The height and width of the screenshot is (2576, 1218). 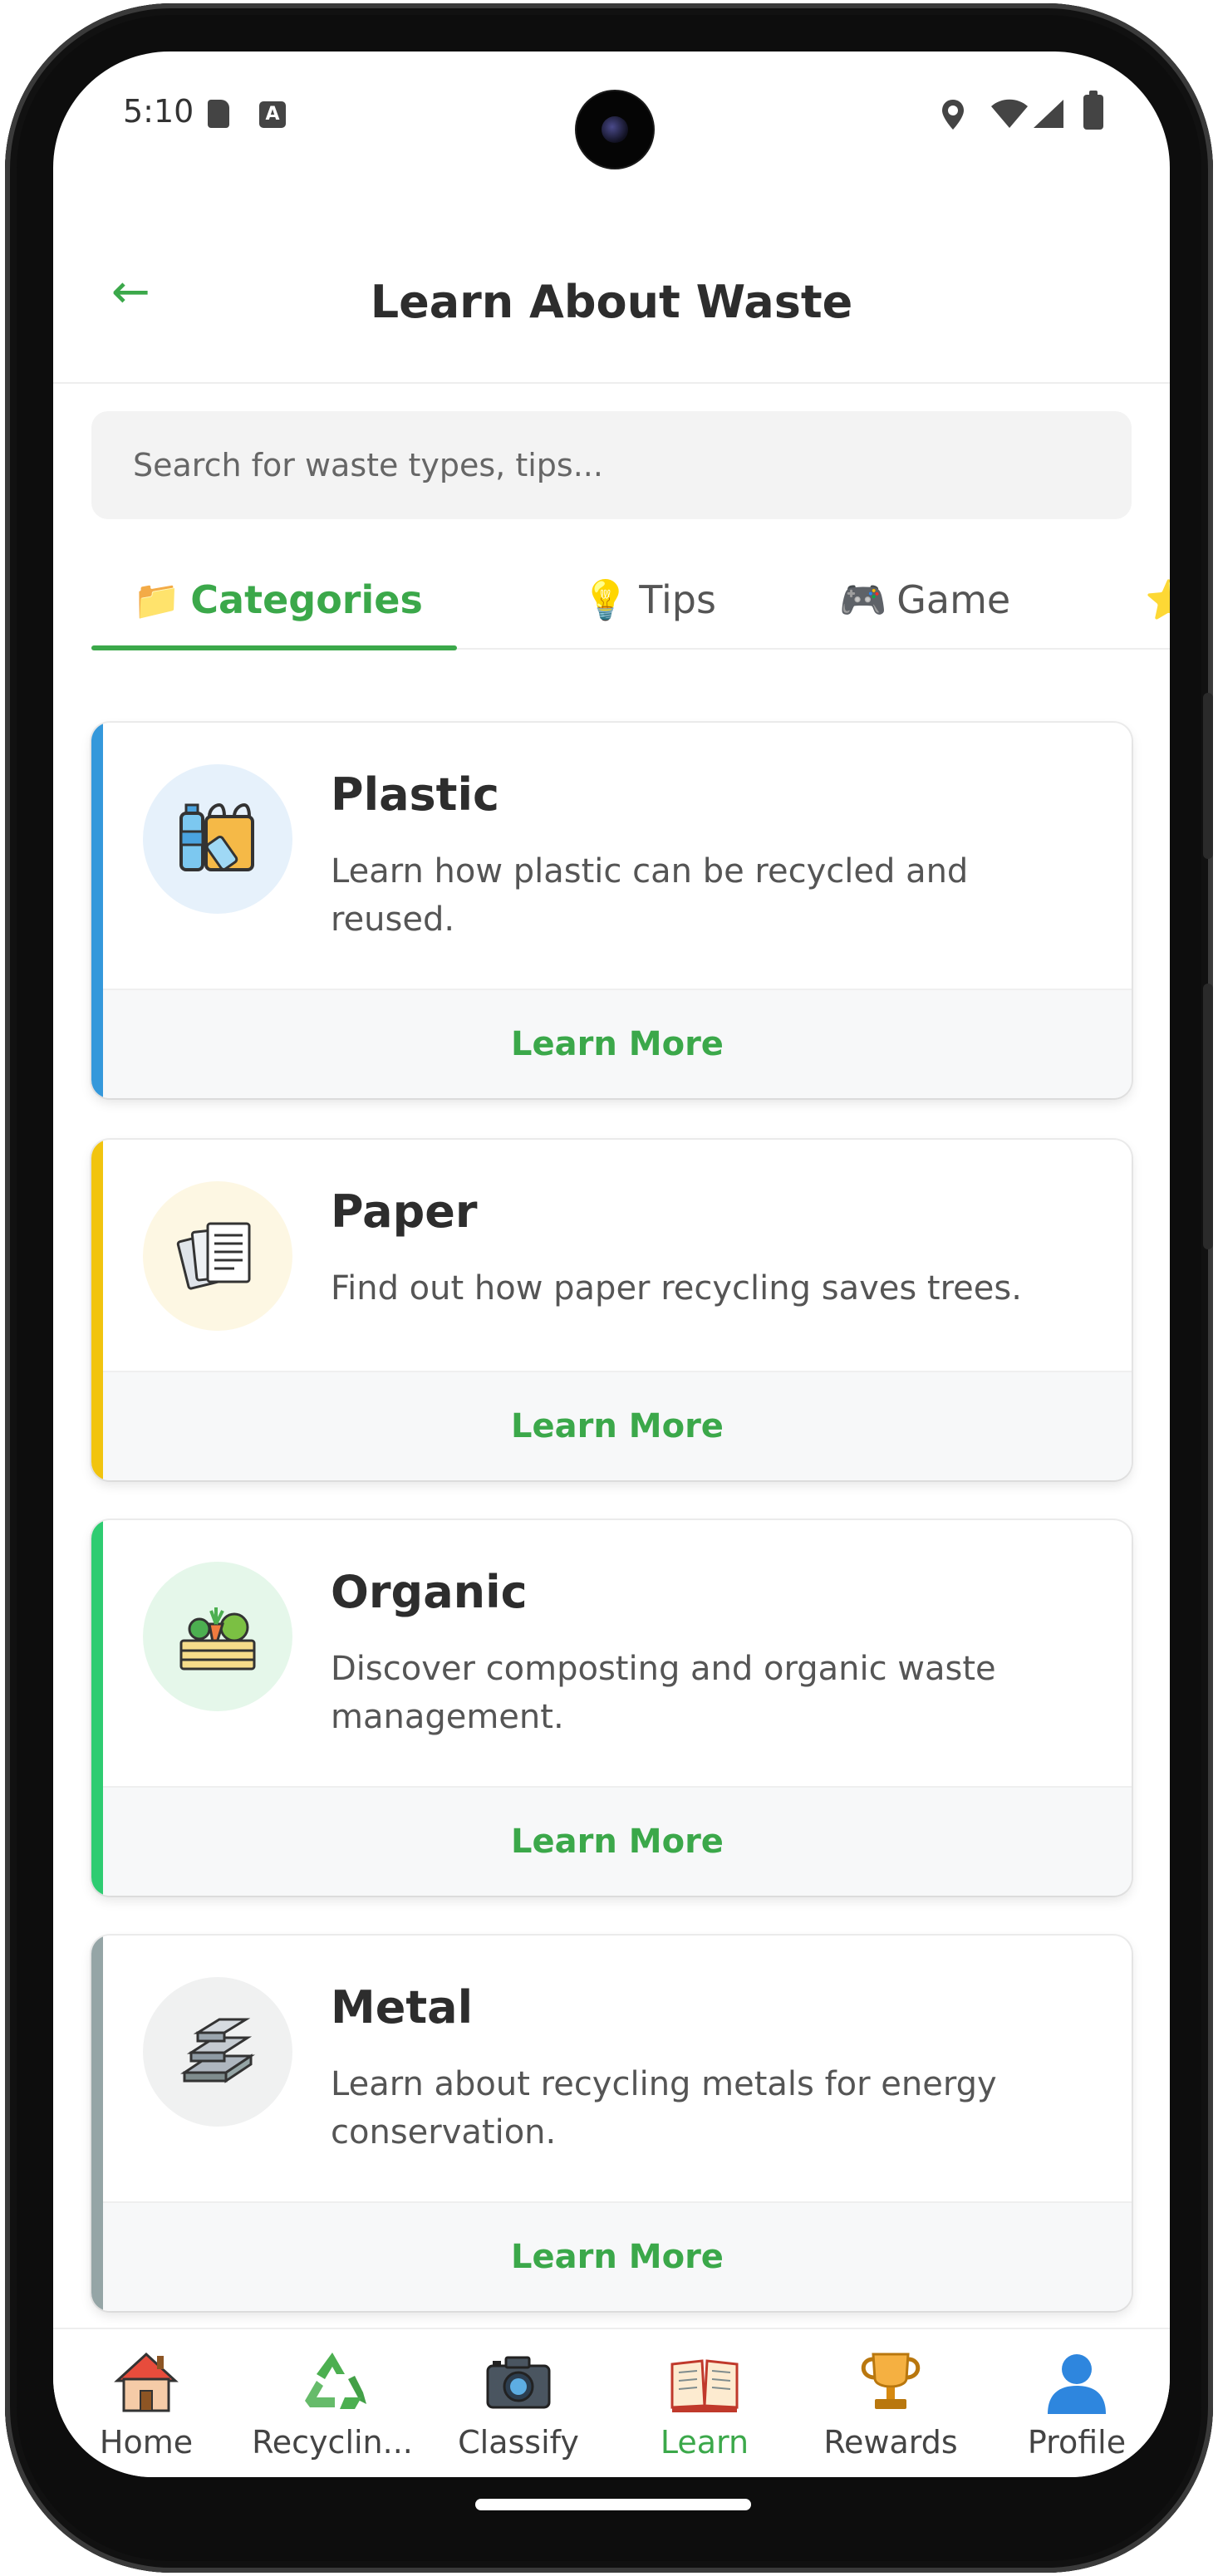 I want to click on battery-icon, so click(x=1093, y=110).